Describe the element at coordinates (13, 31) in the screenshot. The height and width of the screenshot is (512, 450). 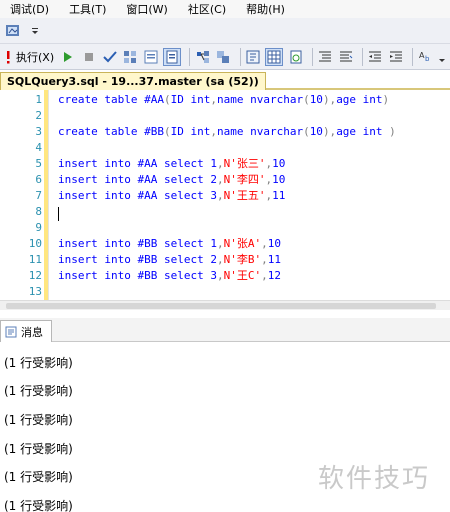
I see `database-icon` at that location.